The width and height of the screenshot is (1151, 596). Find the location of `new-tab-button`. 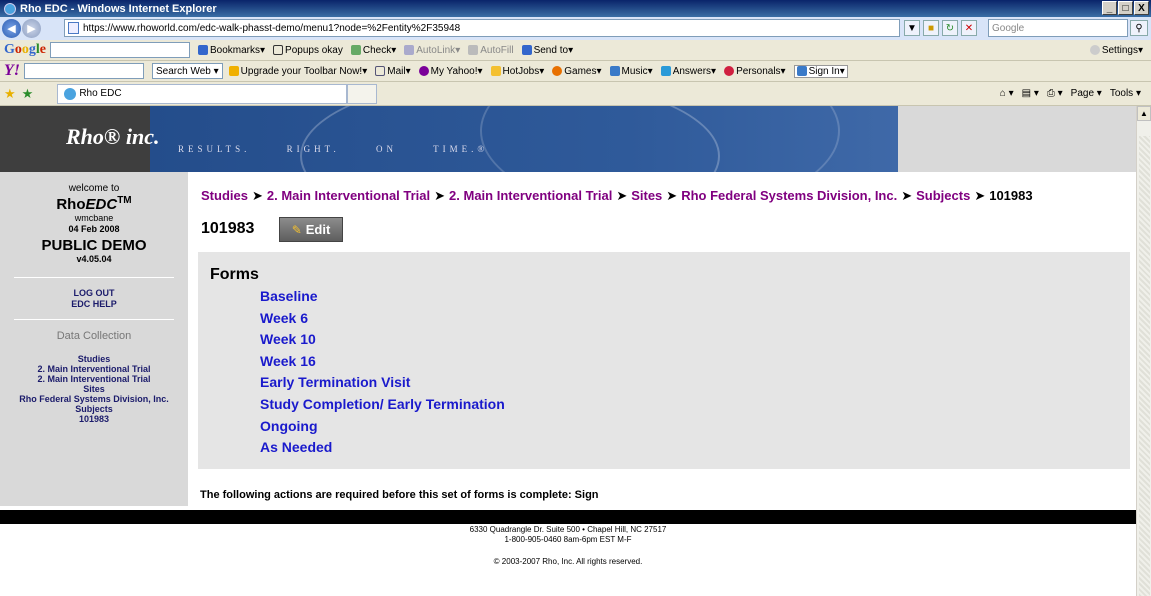

new-tab-button is located at coordinates (362, 93).